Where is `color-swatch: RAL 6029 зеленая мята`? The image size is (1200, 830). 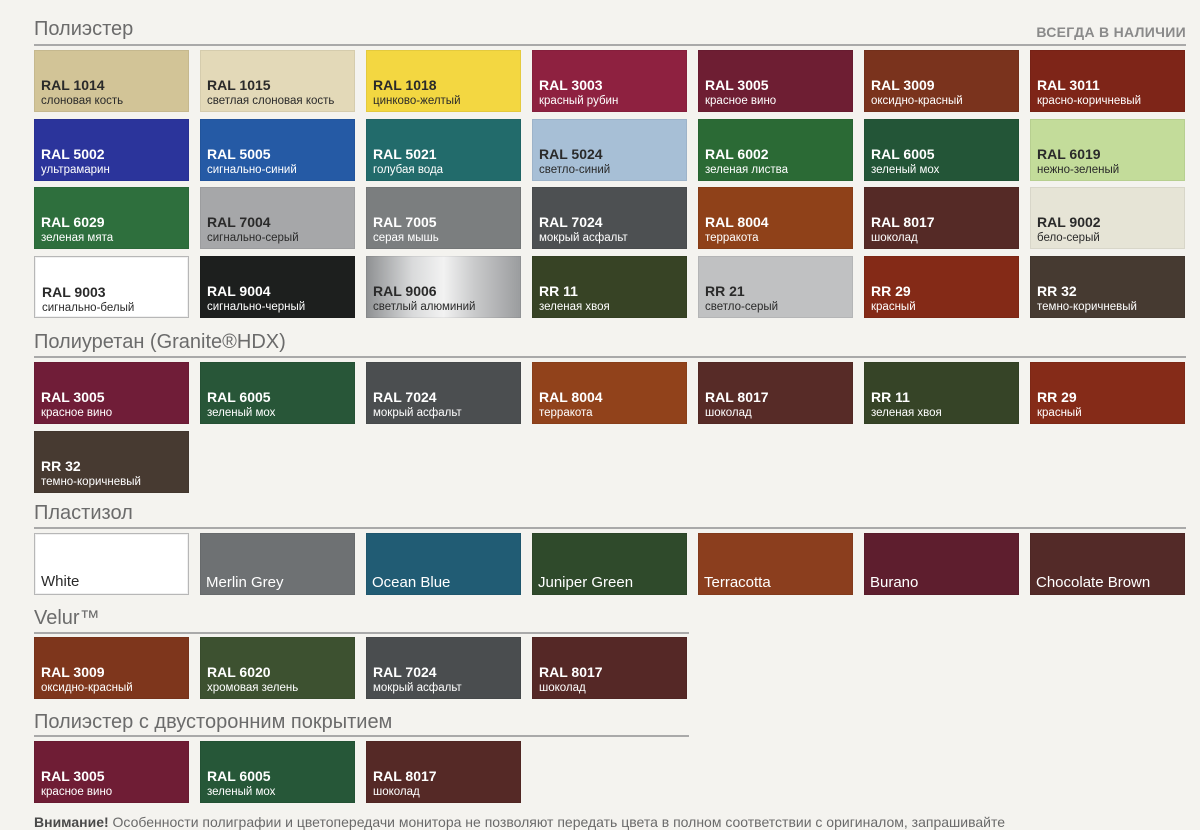
color-swatch: RAL 6029 зеленая мята is located at coordinates (111, 218).